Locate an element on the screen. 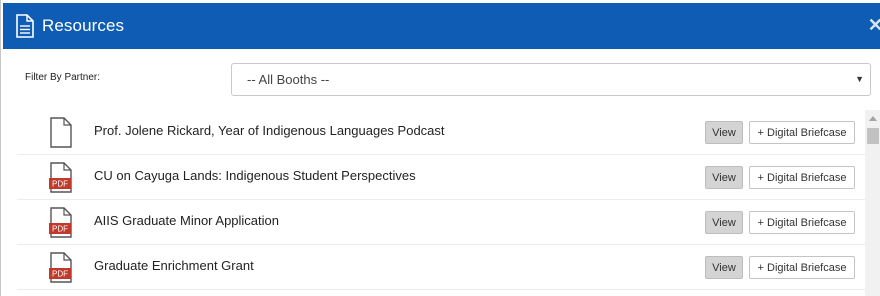 Image resolution: width=880 pixels, height=296 pixels. file-icon is located at coordinates (61, 132).